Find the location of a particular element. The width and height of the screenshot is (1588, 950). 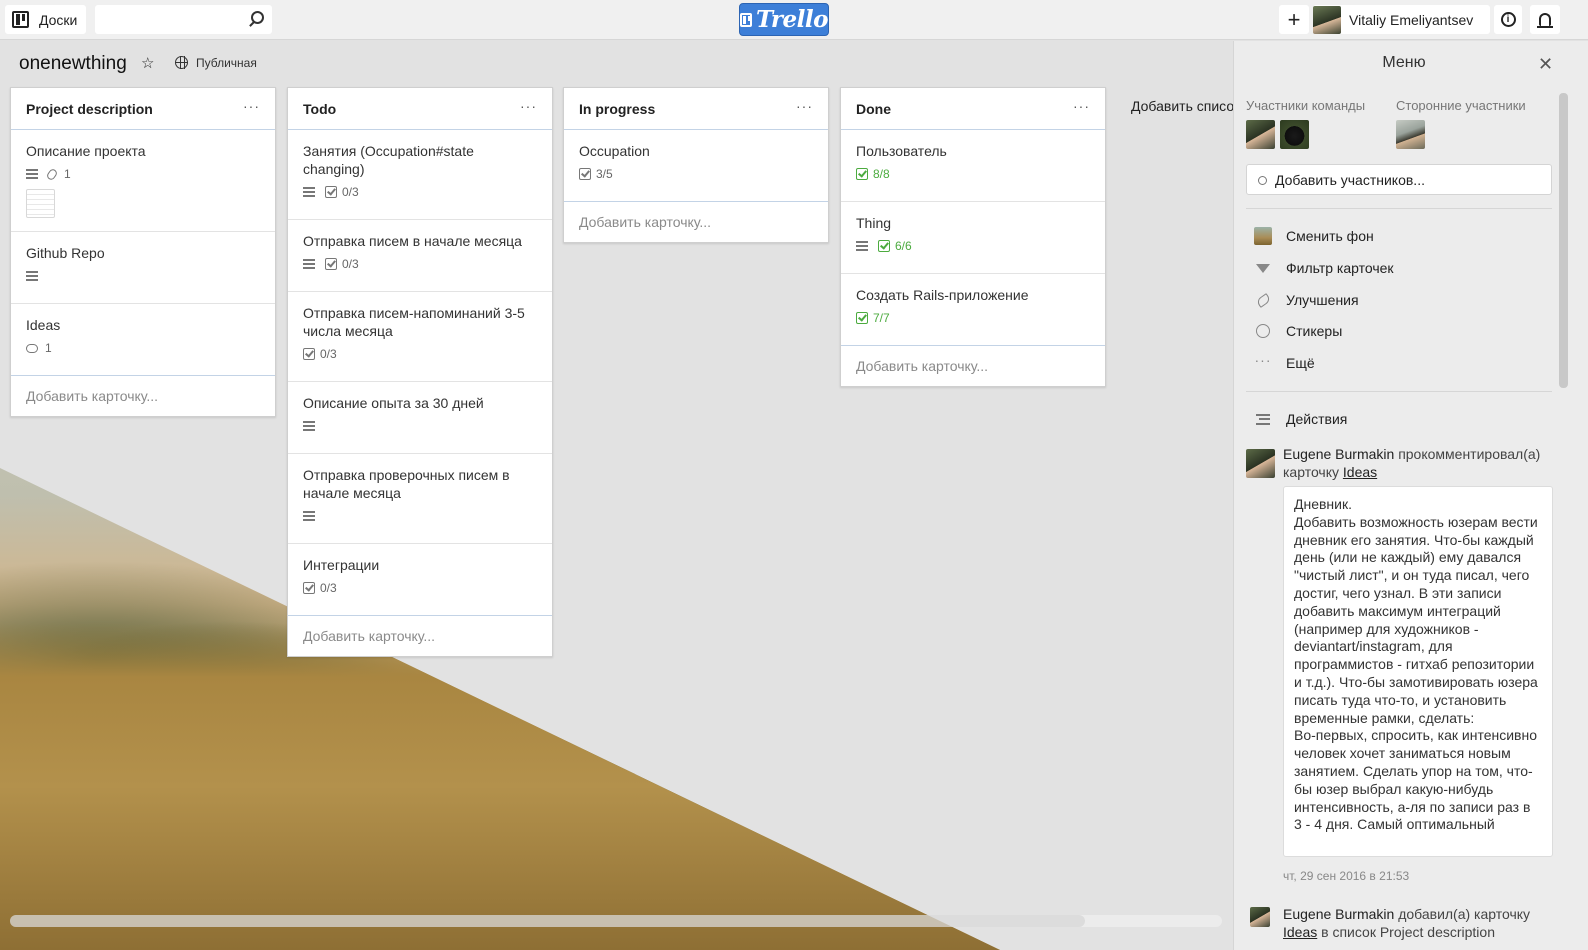

add-list-button: Добавить список is located at coordinates (1182, 106).